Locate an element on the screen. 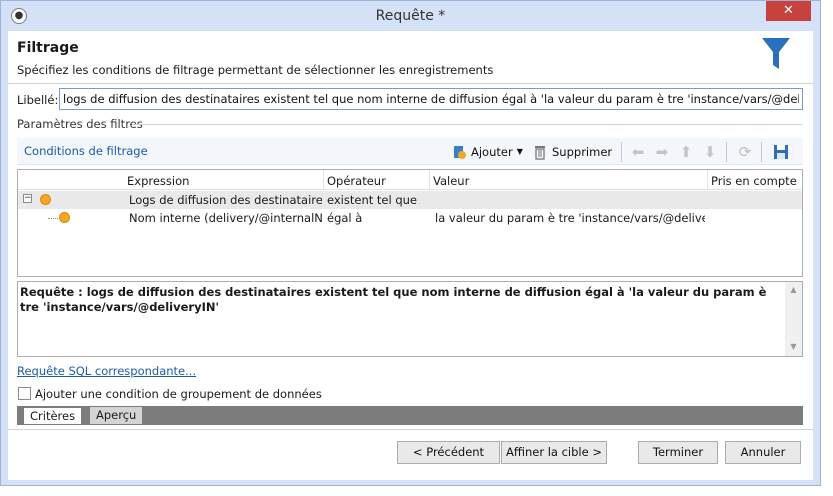 This screenshot has width=833, height=496. row-operator: égal à is located at coordinates (345, 218).